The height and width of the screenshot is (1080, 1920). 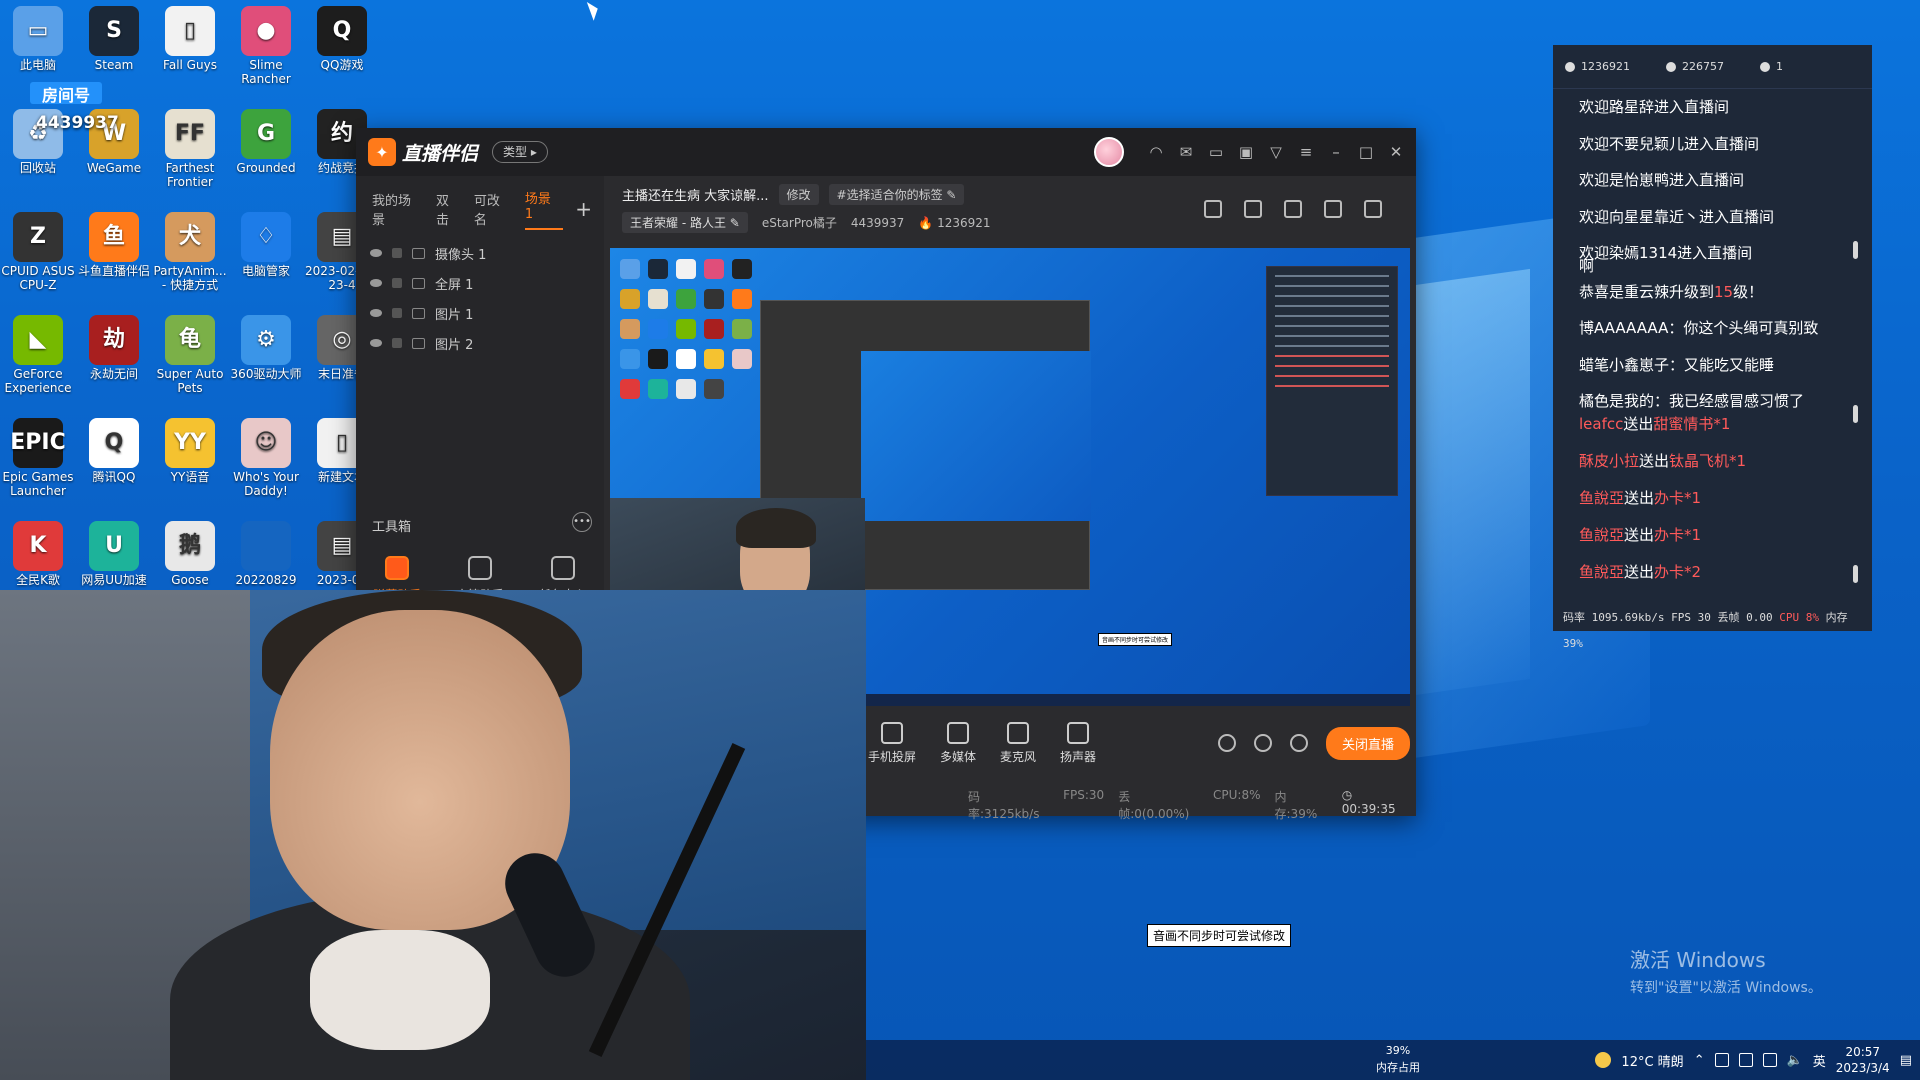 I want to click on scene-tab: 我的场景, so click(x=398, y=209).